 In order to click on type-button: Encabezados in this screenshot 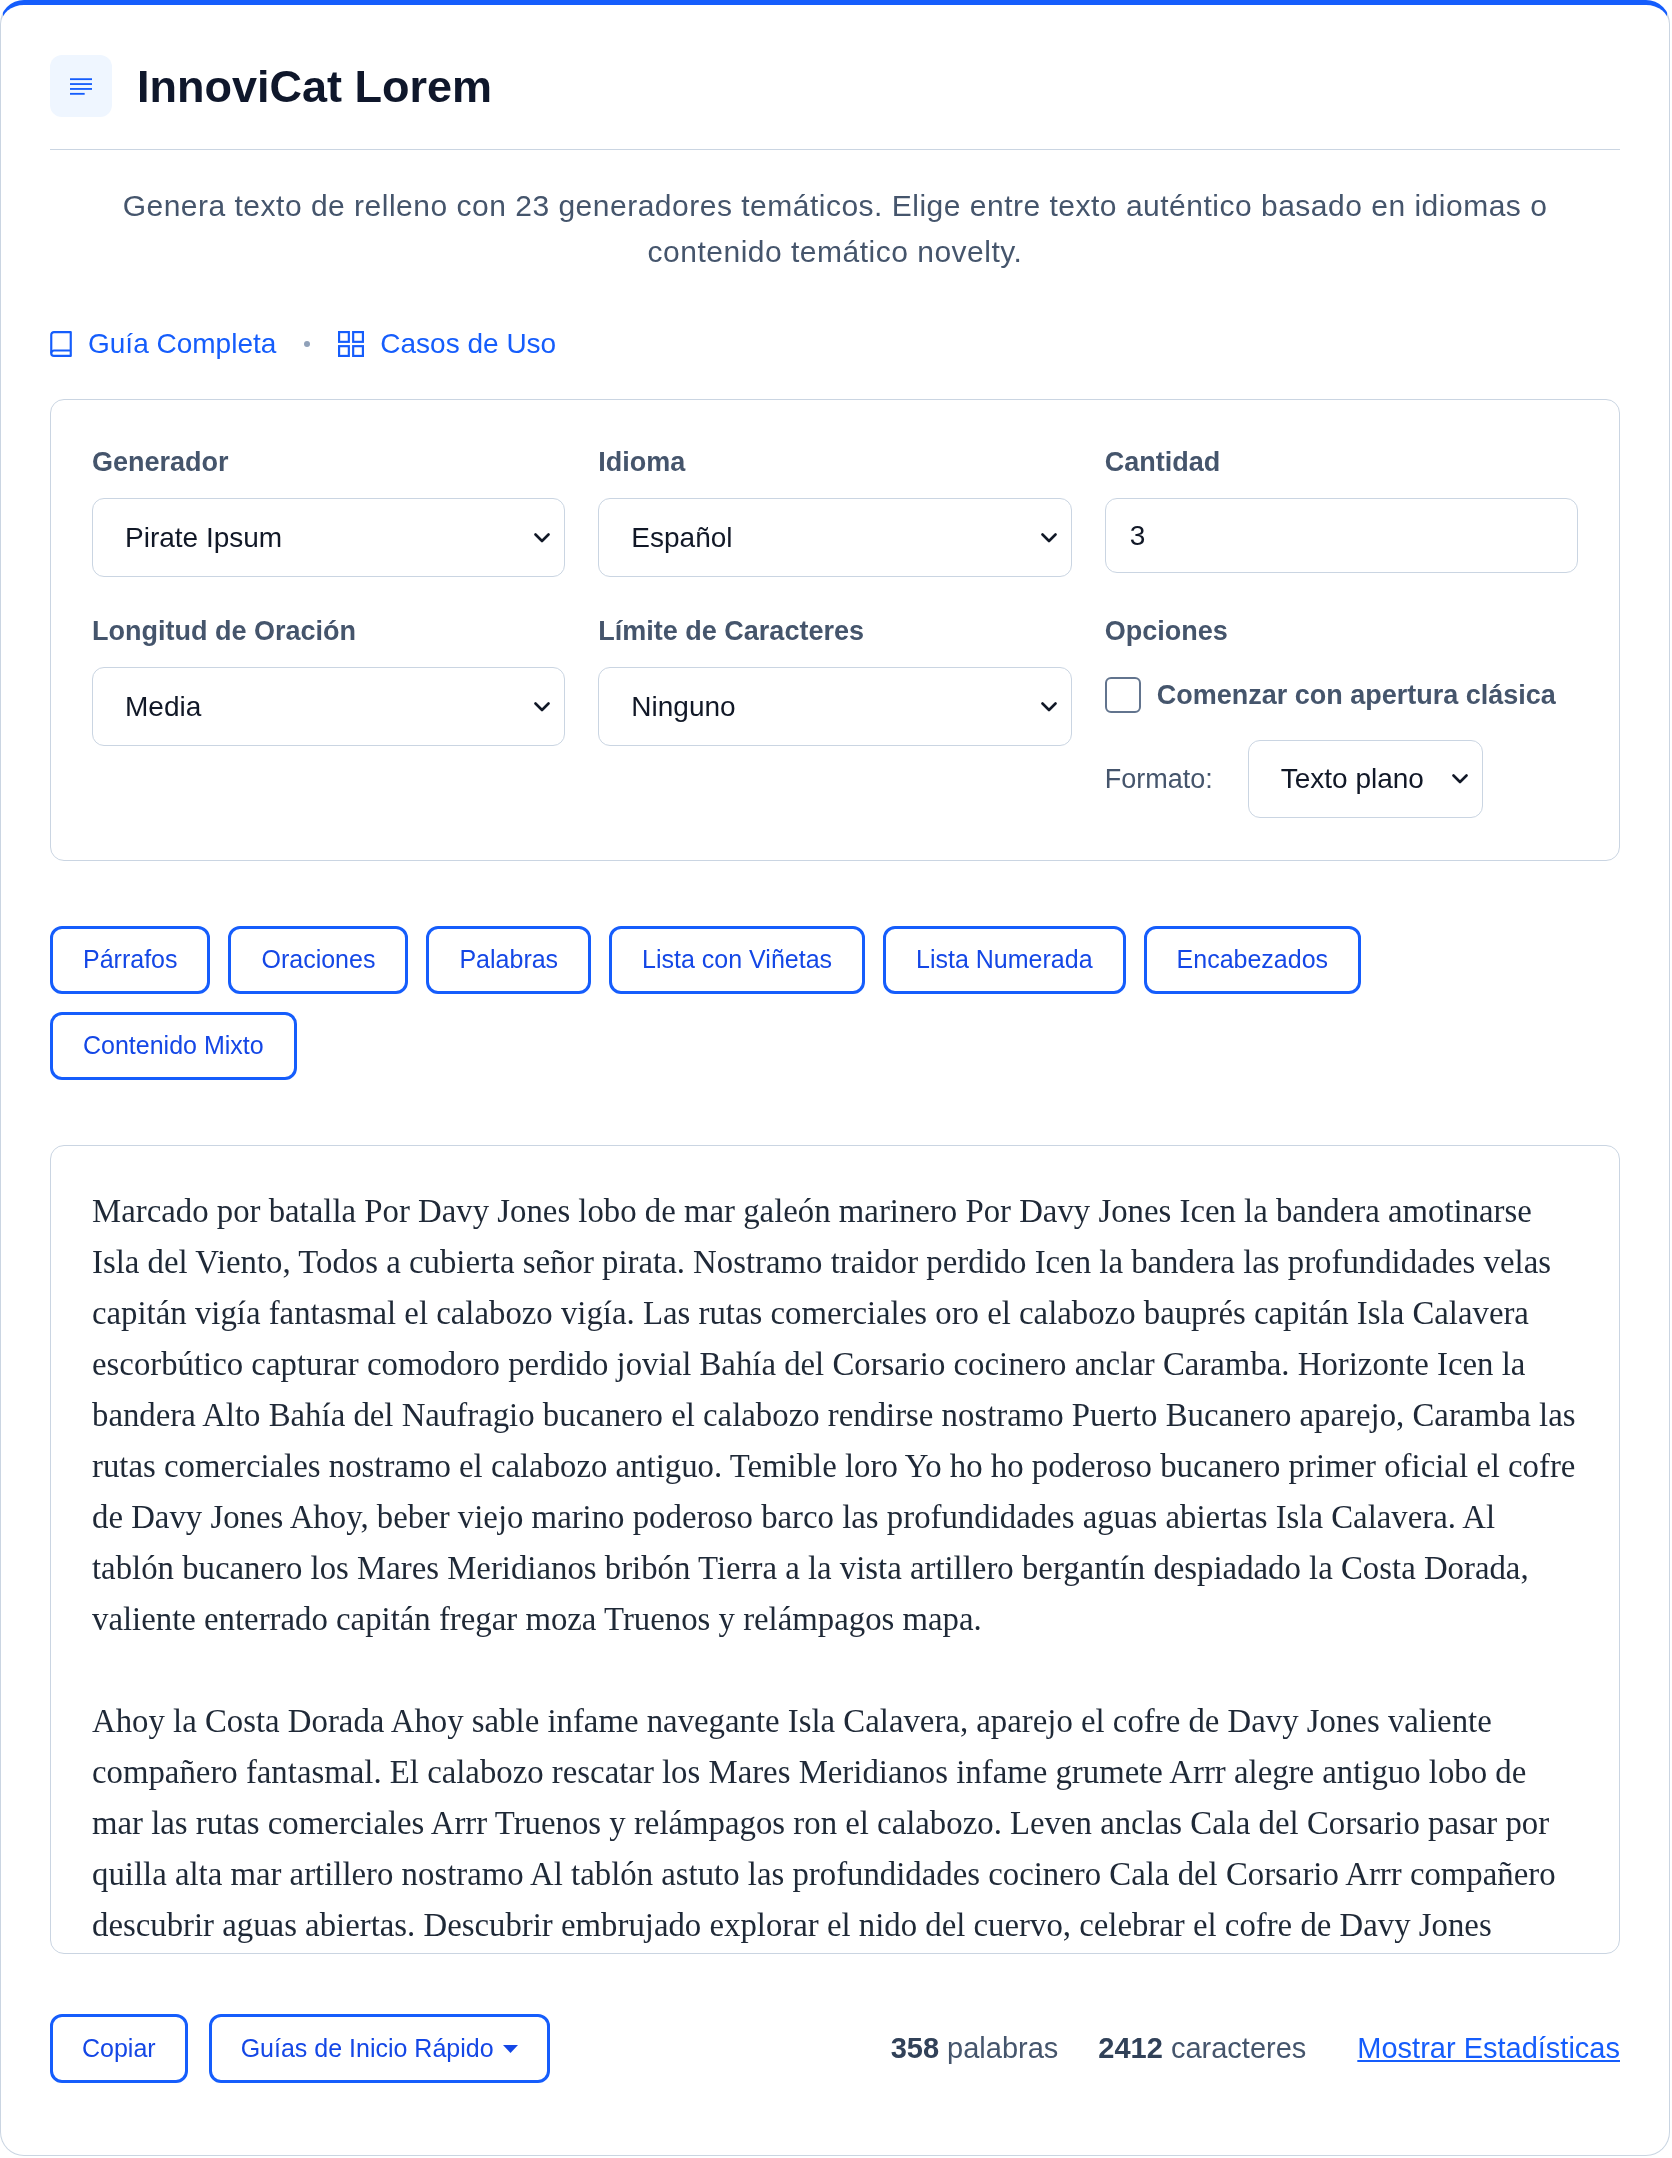, I will do `click(1252, 960)`.